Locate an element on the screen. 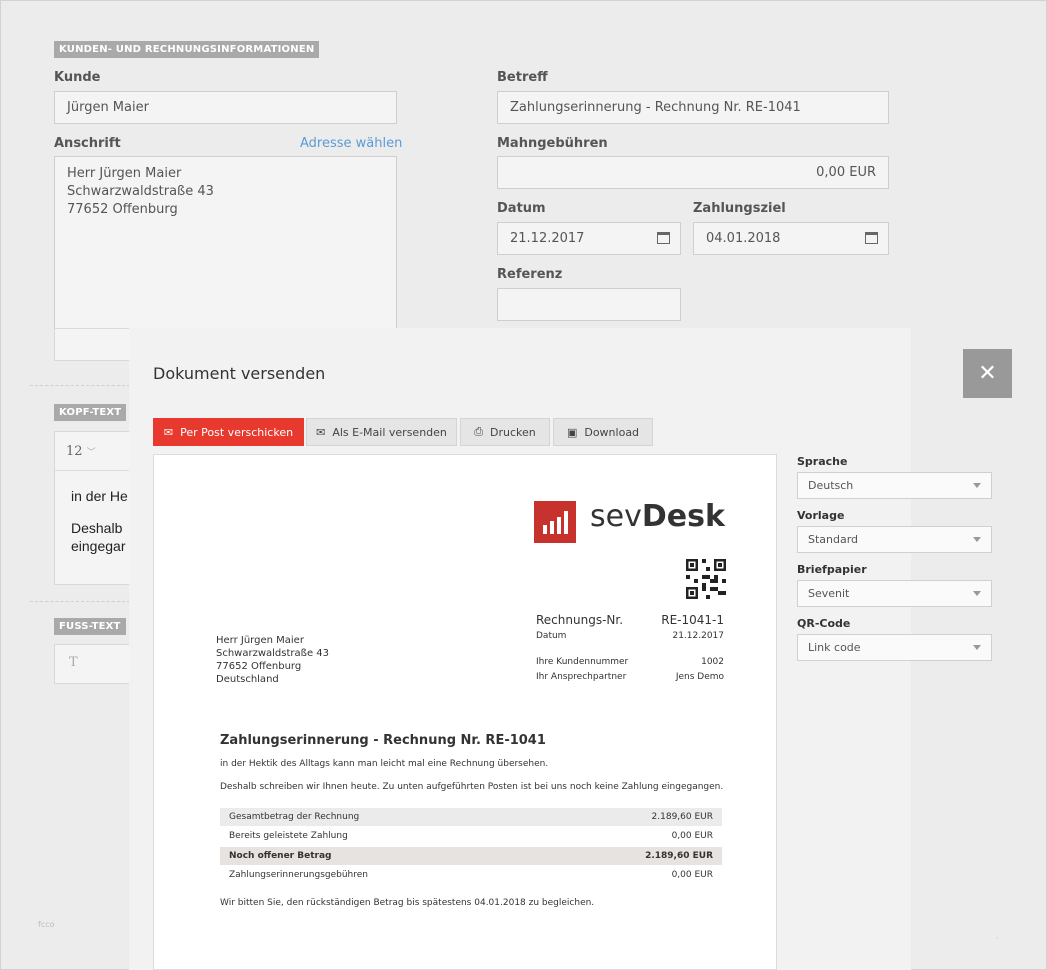  save-icon: ▣ is located at coordinates (572, 432).